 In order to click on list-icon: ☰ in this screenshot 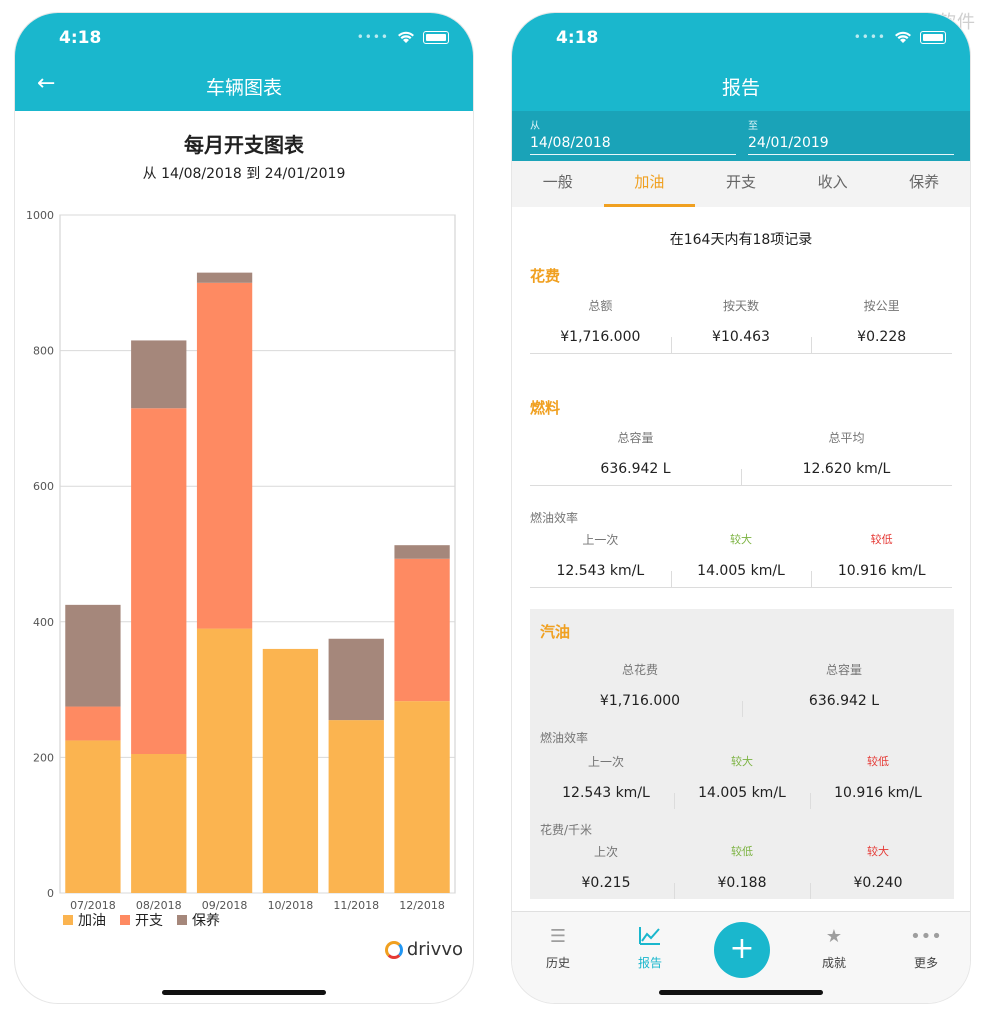, I will do `click(558, 936)`.